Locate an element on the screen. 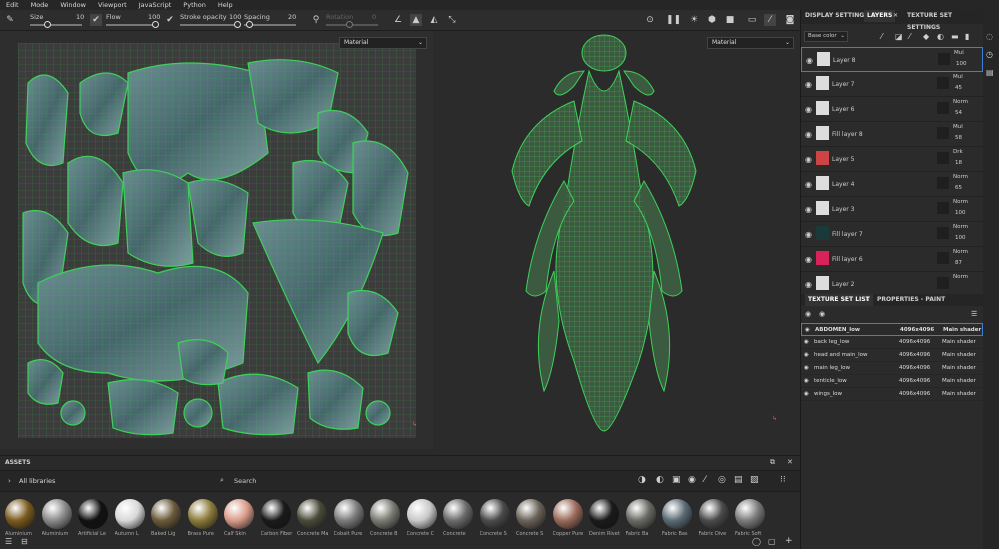 The width and height of the screenshot is (999, 549). layer-row: ◉ Layer 3 Norm 100 is located at coordinates (892, 209).